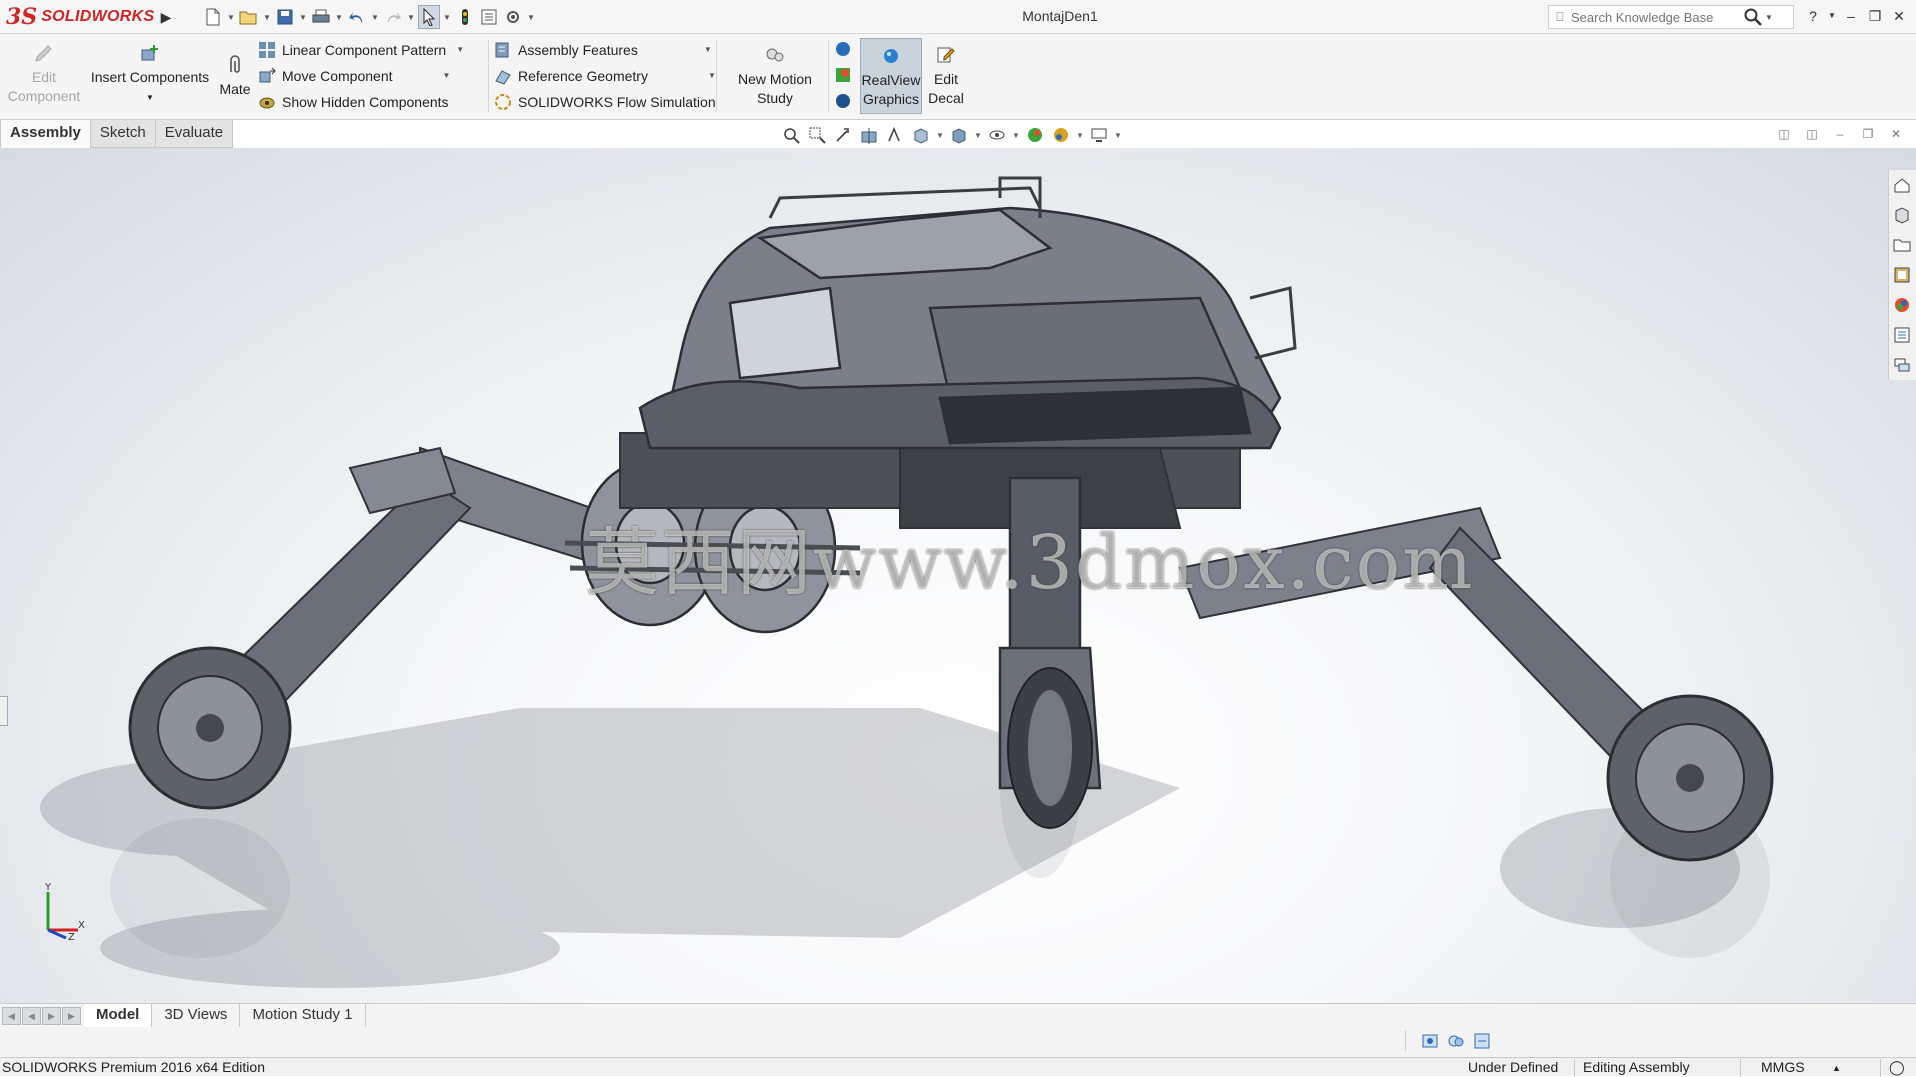 This screenshot has width=1916, height=1077. I want to click on new-dropdown-icon: ▼, so click(231, 17).